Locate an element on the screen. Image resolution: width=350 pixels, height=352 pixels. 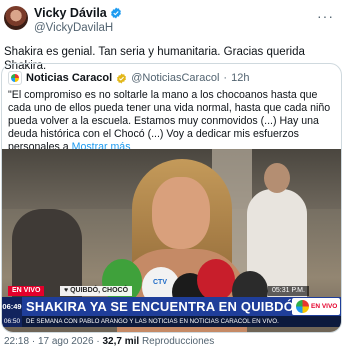
author-name: Vicky Dávila is located at coordinates (70, 13).